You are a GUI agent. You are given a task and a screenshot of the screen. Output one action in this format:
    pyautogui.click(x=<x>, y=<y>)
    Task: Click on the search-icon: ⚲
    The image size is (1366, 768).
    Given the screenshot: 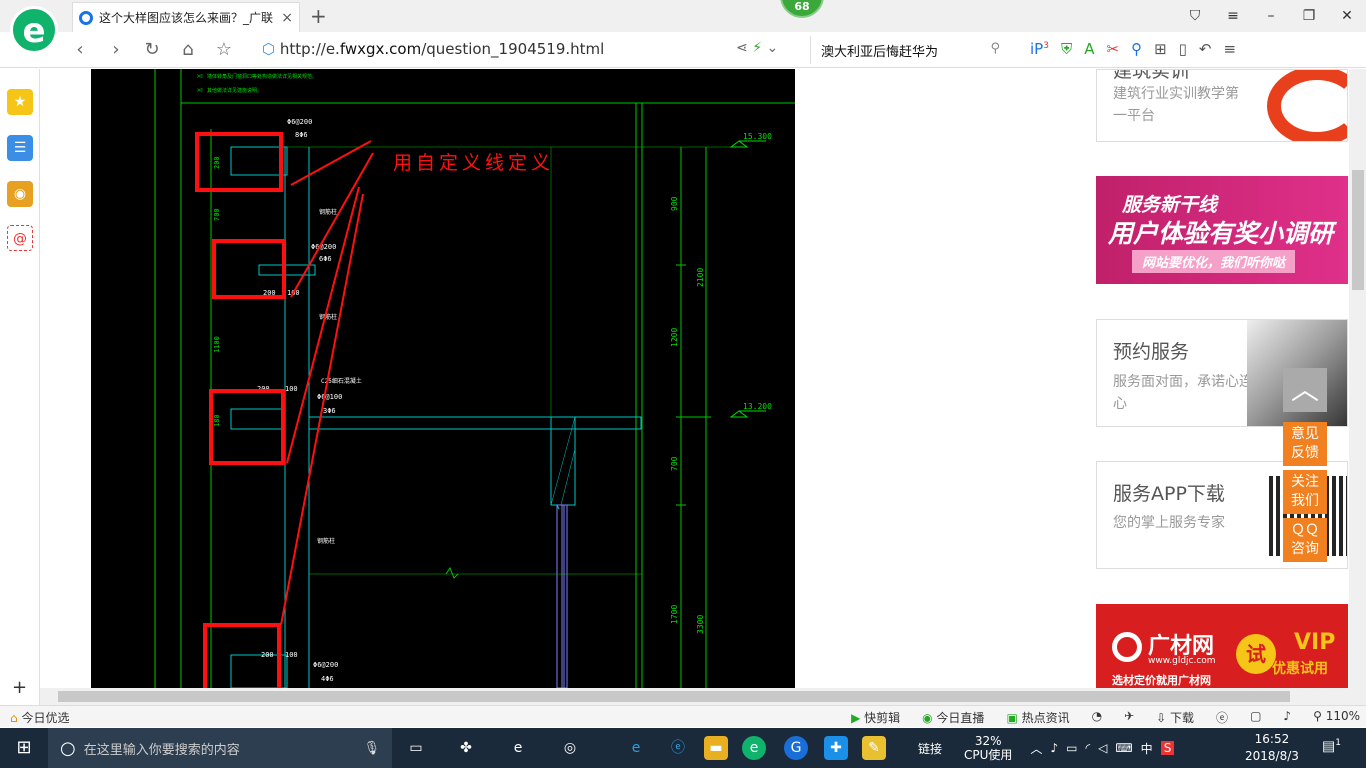 What is the action you would take?
    pyautogui.click(x=995, y=48)
    